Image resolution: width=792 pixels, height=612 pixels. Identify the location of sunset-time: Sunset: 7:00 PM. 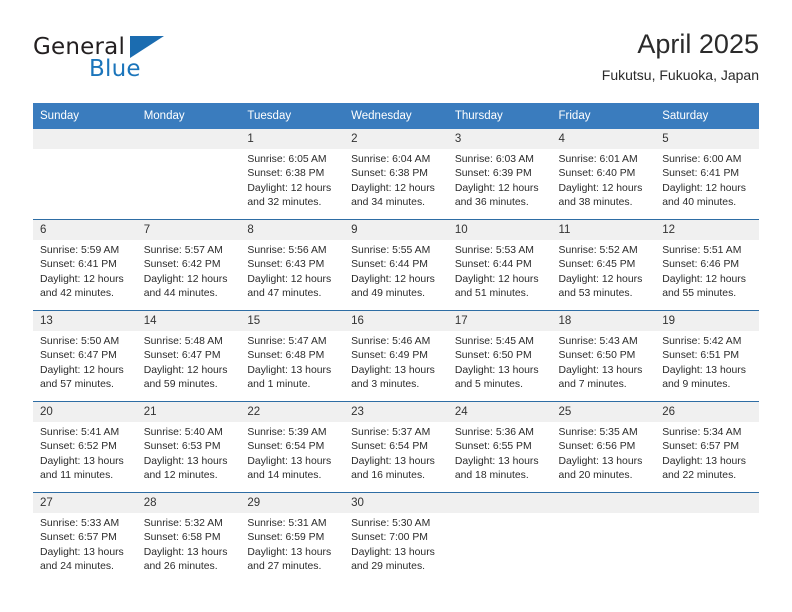
(389, 538).